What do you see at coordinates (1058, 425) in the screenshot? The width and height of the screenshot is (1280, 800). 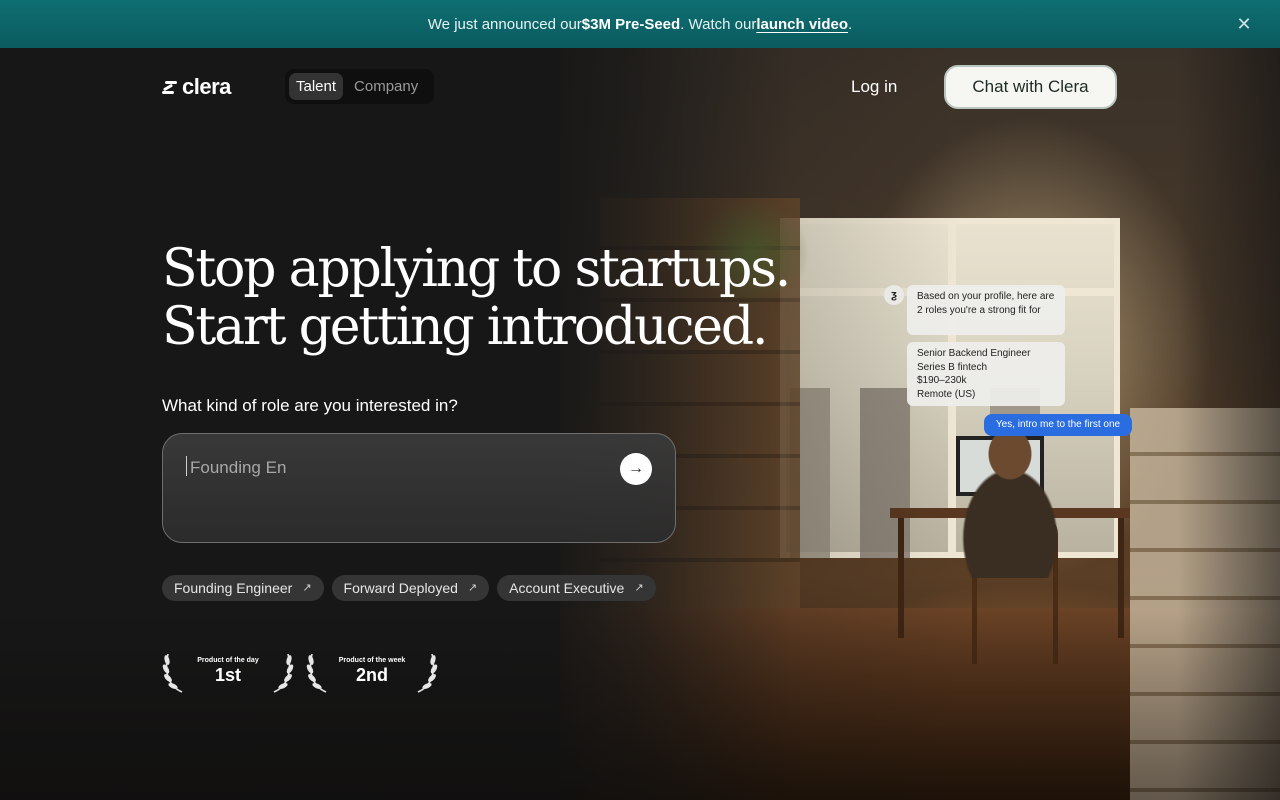 I see `user-reply: Yes, intro me to the first one` at bounding box center [1058, 425].